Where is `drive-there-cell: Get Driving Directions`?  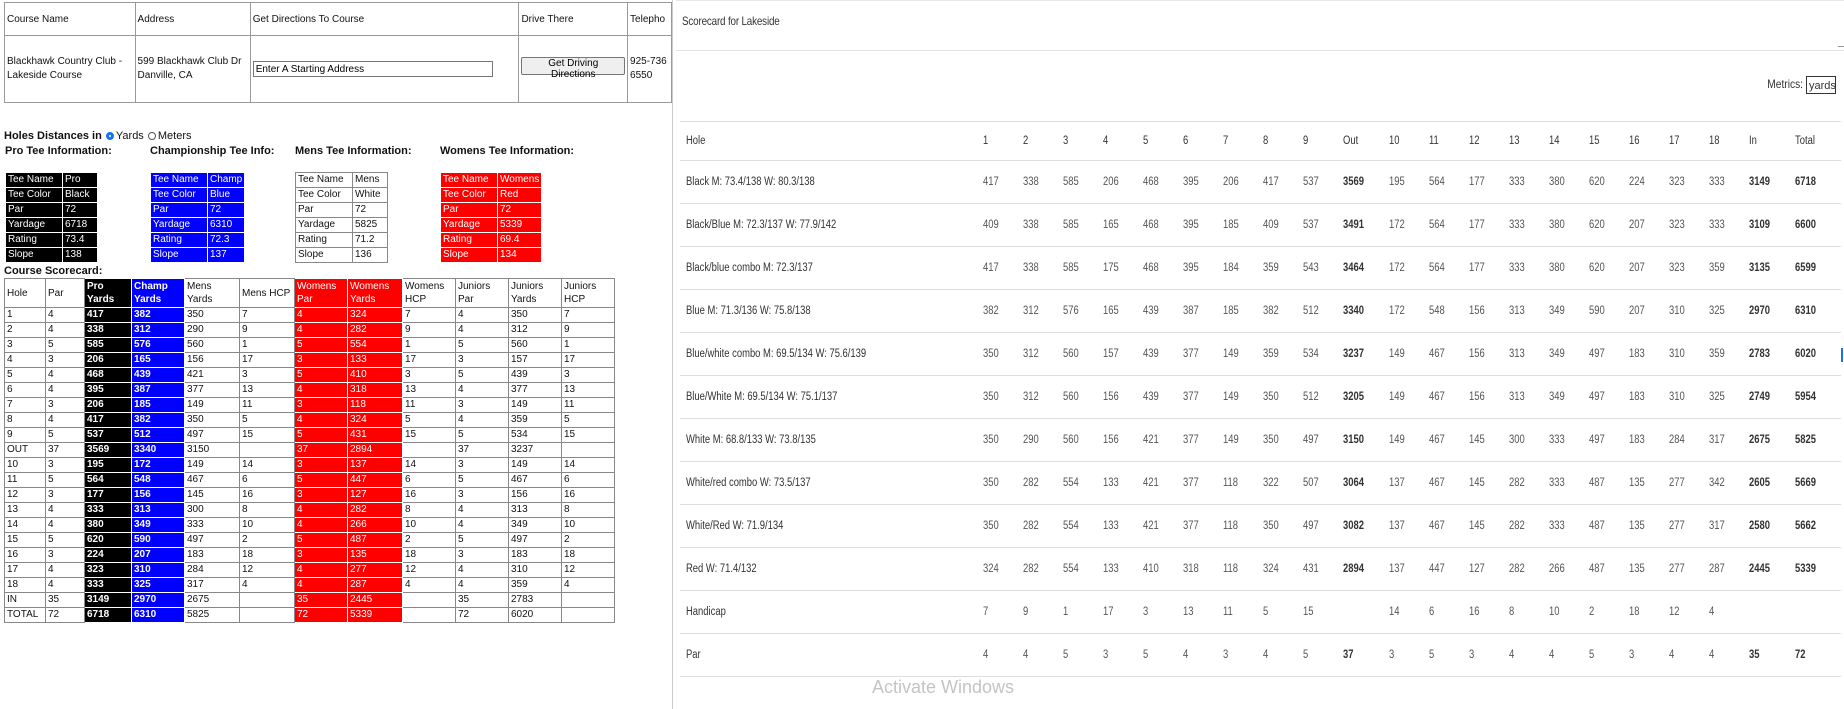
drive-there-cell: Get Driving Directions is located at coordinates (573, 69).